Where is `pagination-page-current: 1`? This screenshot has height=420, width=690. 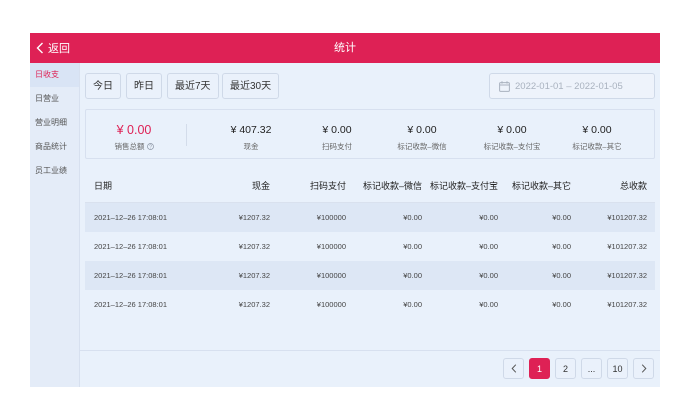
pagination-page-current: 1 is located at coordinates (539, 368).